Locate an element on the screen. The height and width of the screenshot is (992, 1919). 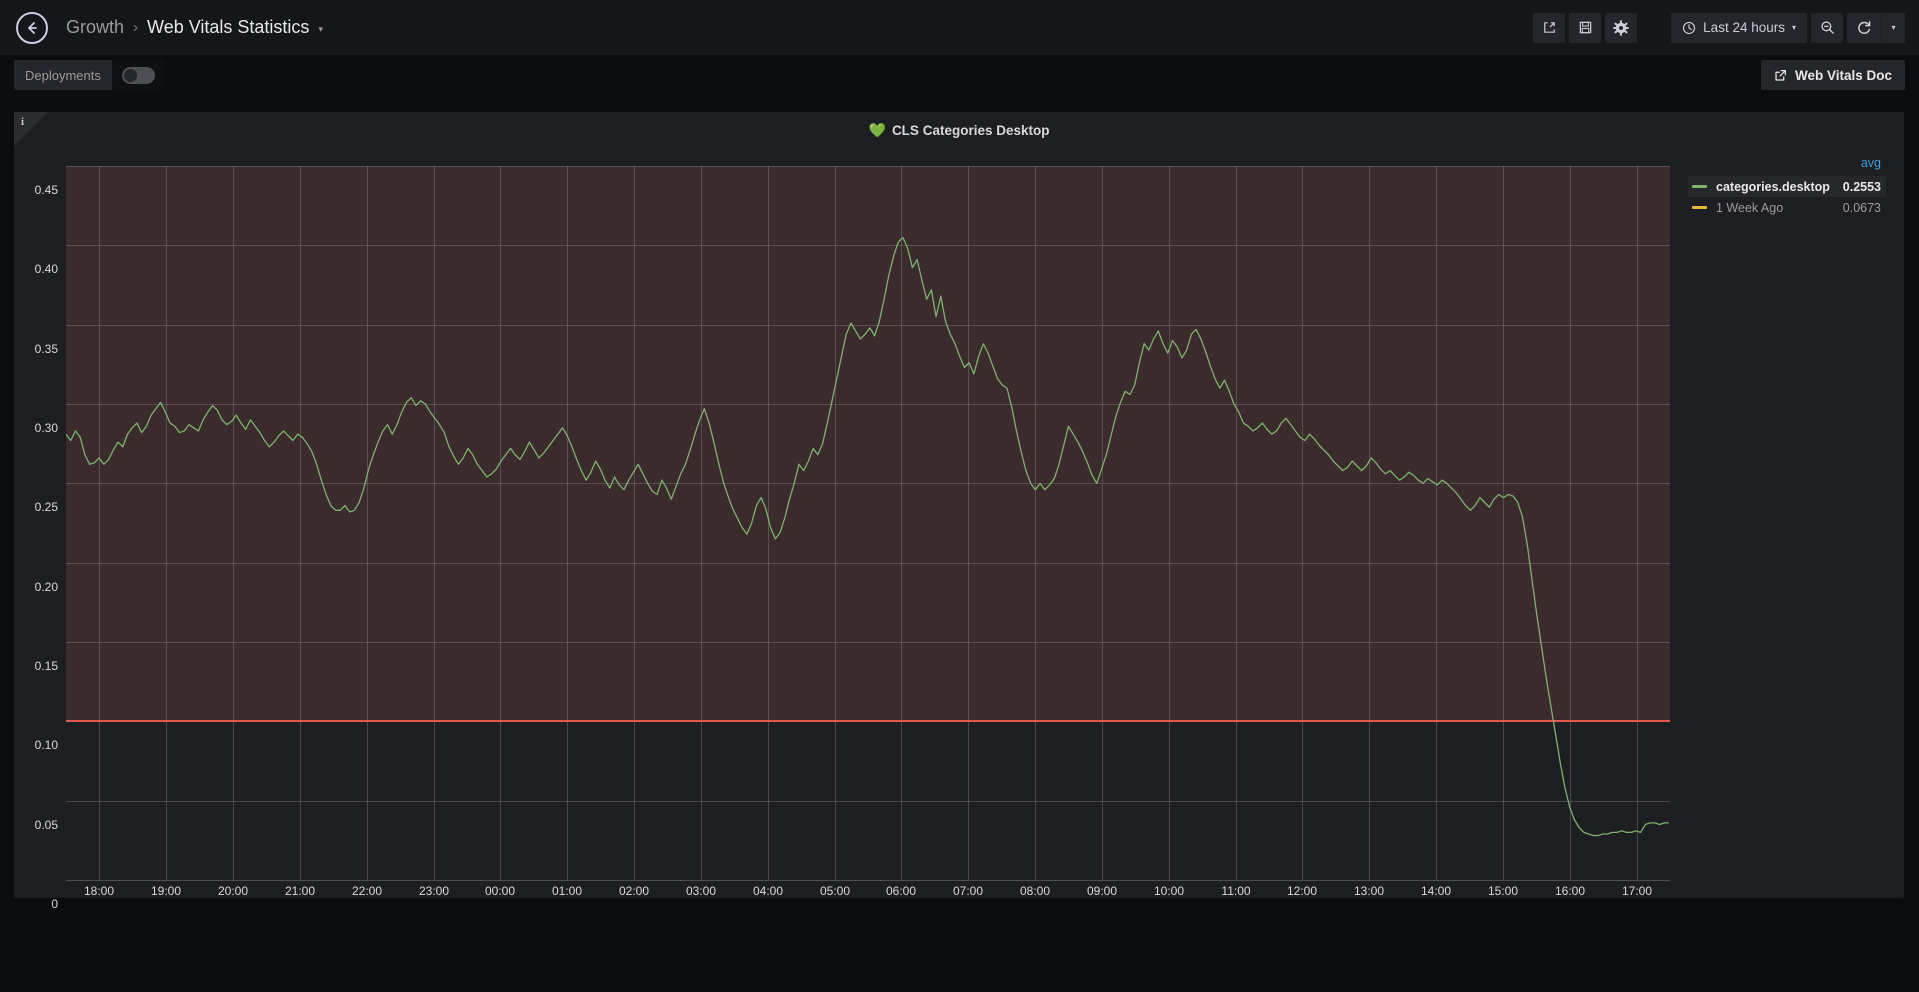
web-vitals-doc-label: Web Vitals Doc is located at coordinates (1843, 75).